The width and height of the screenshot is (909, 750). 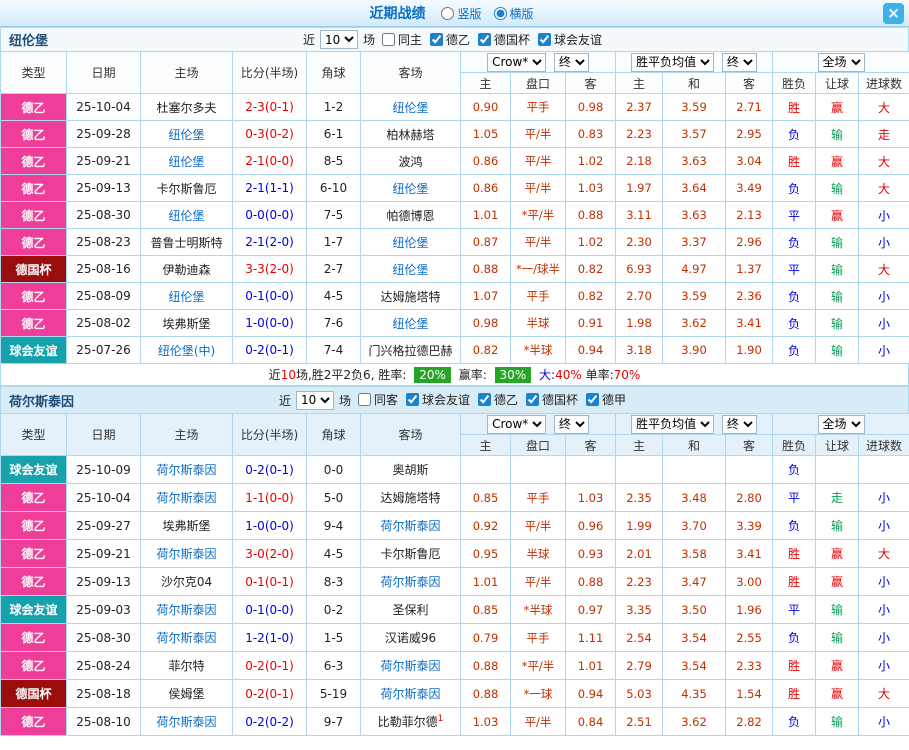 I want to click on result-goals: 大, so click(x=883, y=553).